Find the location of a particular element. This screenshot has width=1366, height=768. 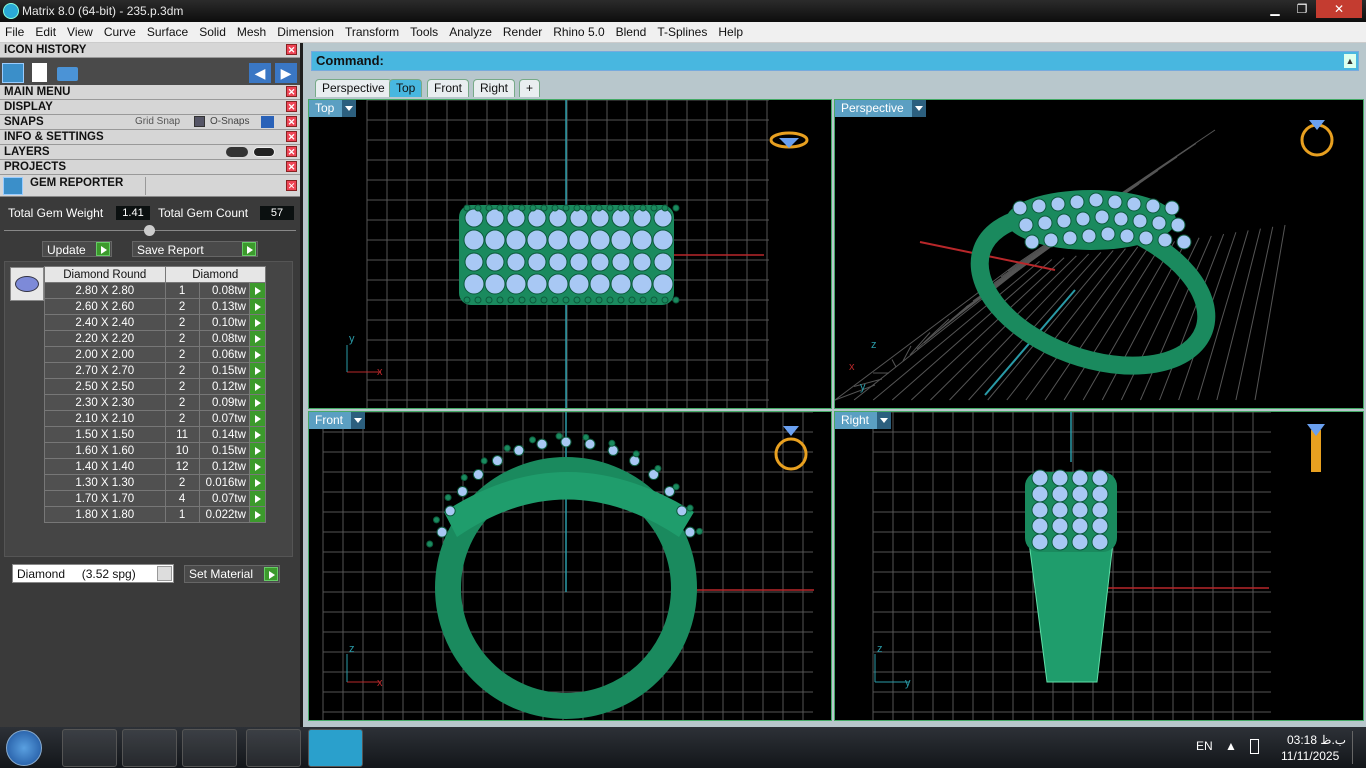

paint-app-icon is located at coordinates (89, 748).